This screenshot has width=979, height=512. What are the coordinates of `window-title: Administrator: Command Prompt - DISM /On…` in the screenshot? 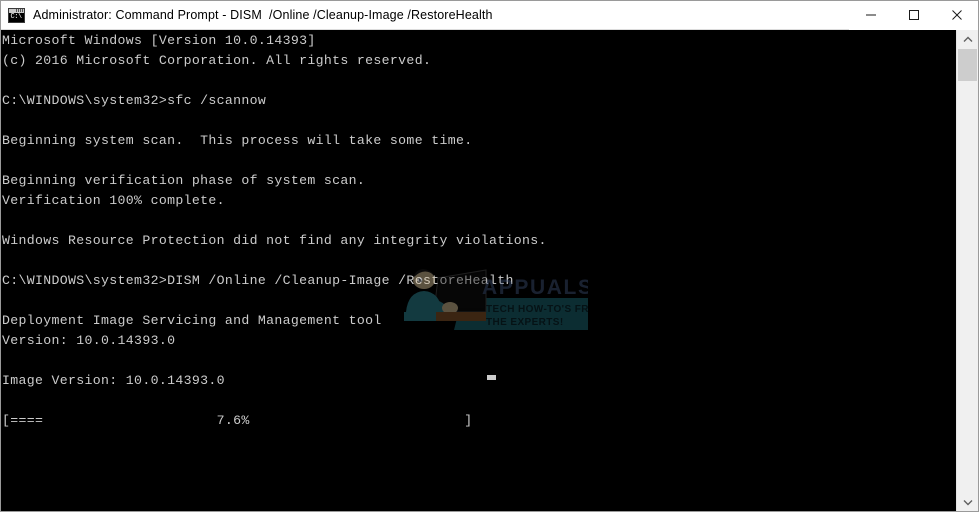 It's located at (263, 15).